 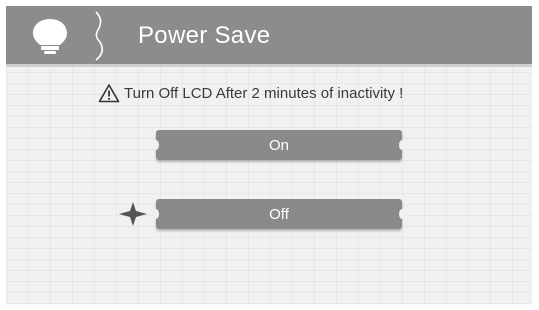 What do you see at coordinates (109, 93) in the screenshot?
I see `warning-triangle-icon` at bounding box center [109, 93].